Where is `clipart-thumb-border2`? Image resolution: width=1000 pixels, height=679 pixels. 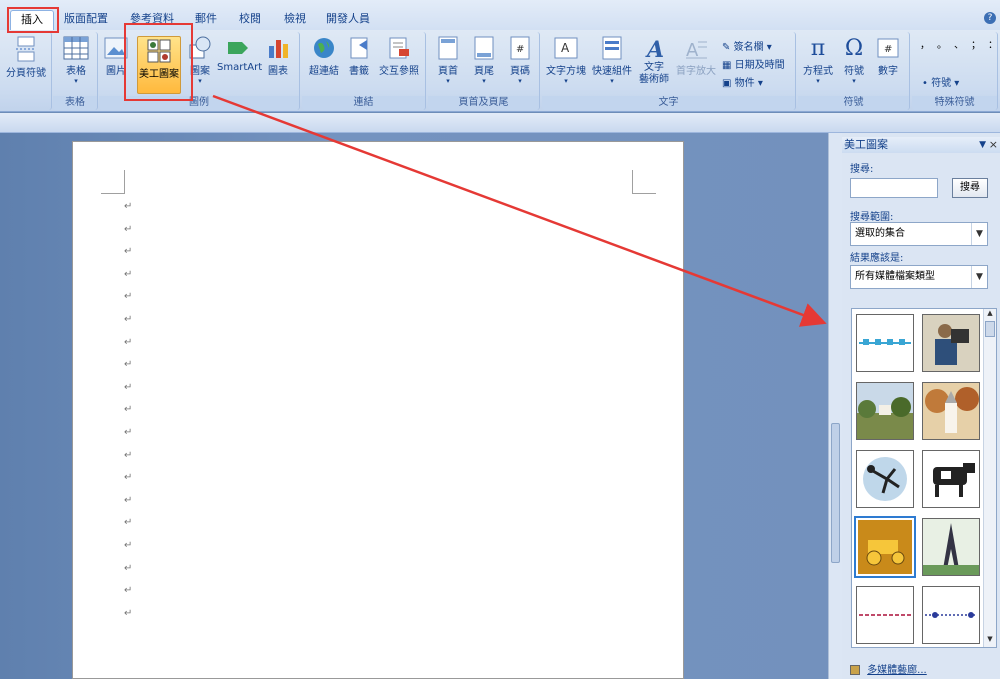 clipart-thumb-border2 is located at coordinates (885, 615).